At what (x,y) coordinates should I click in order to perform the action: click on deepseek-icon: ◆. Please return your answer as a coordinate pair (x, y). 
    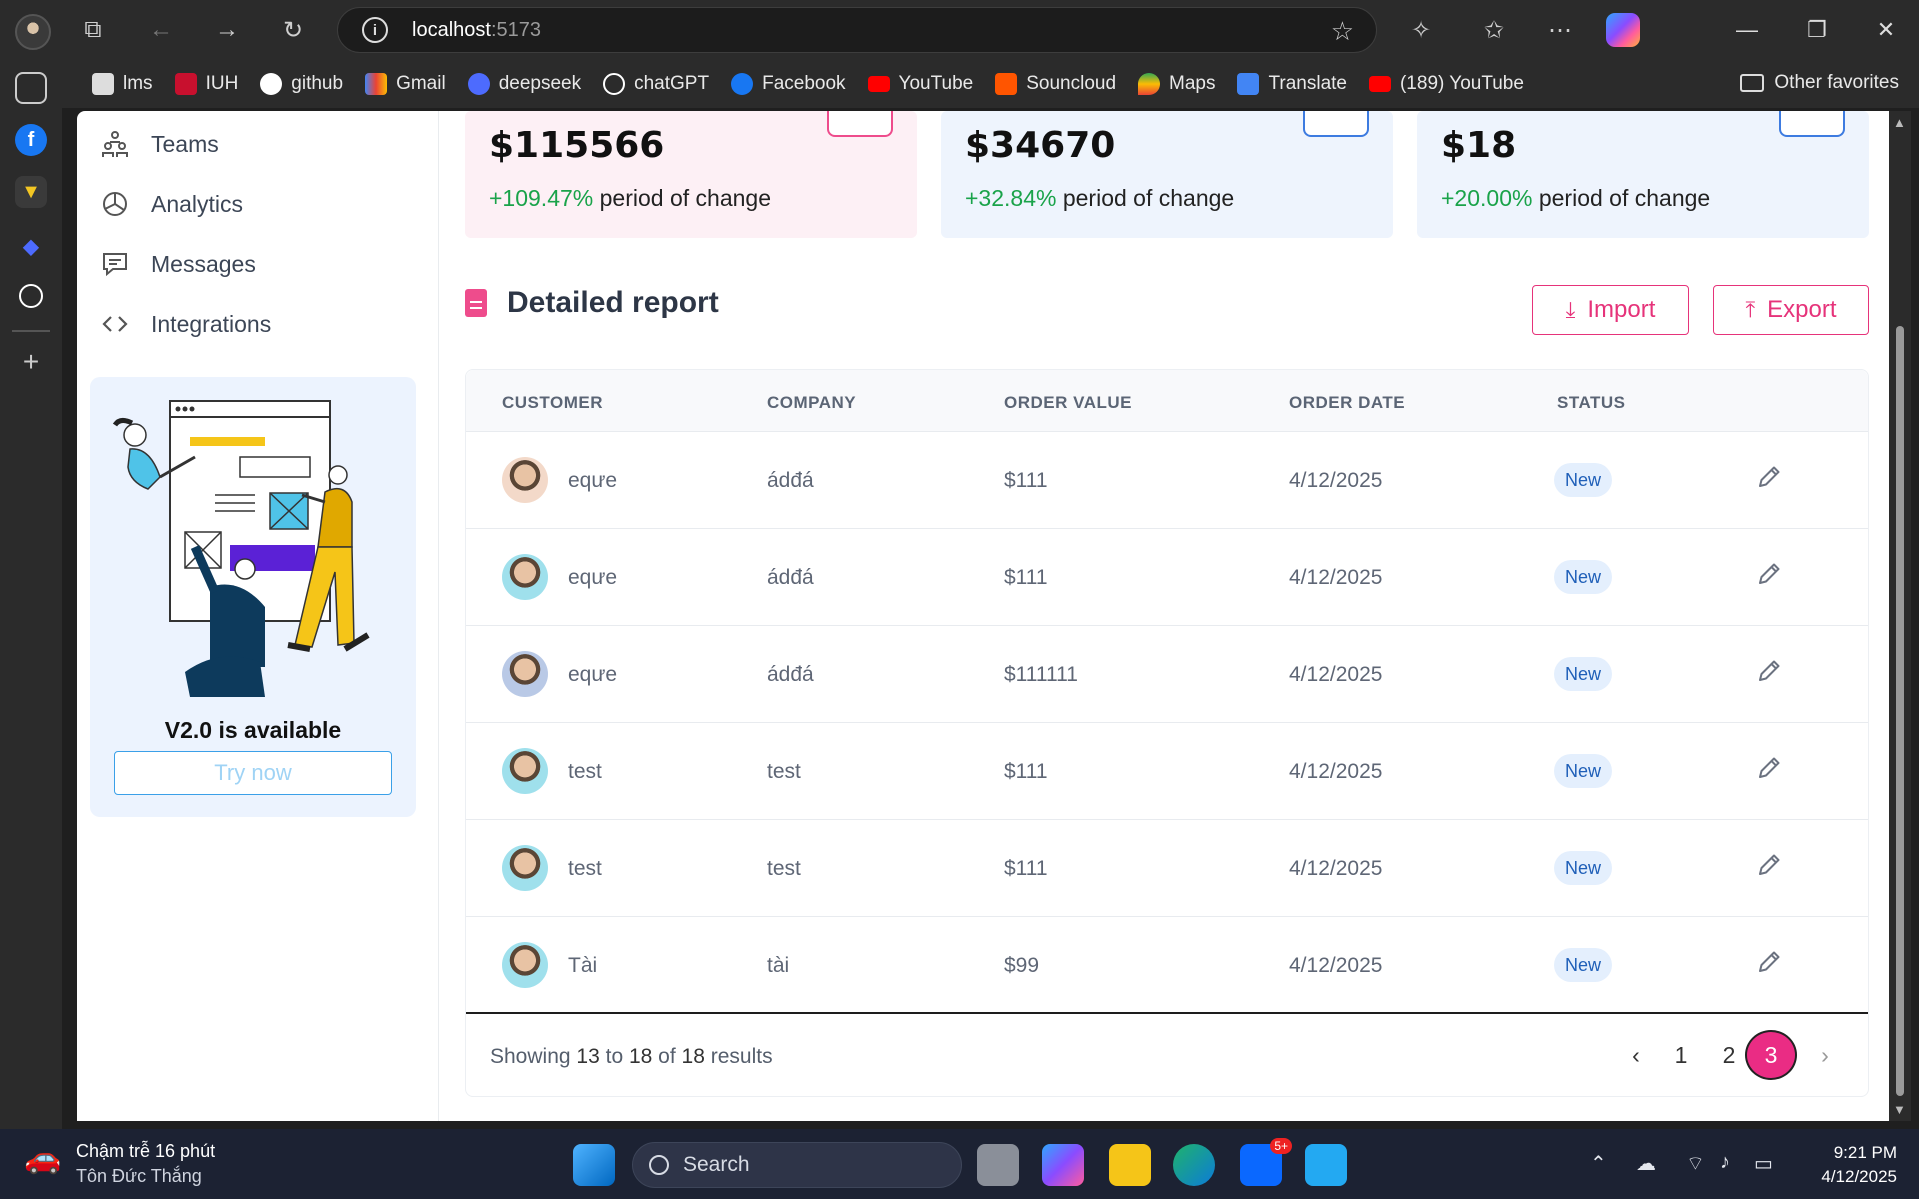
    Looking at the image, I should click on (31, 246).